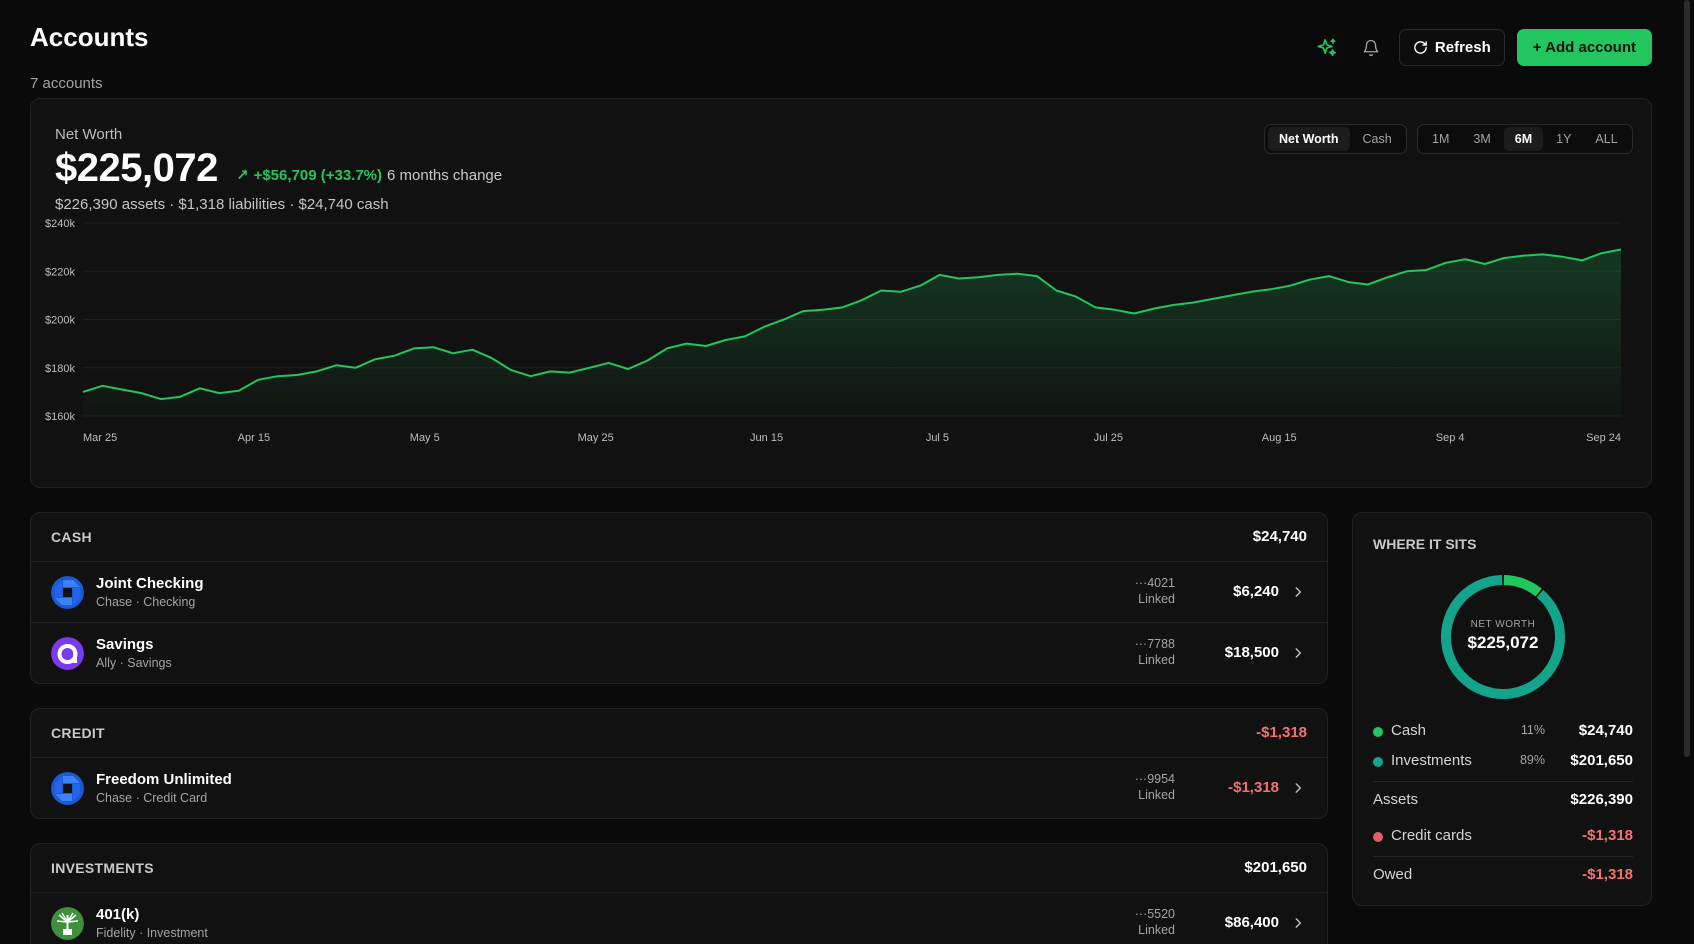 This screenshot has width=1694, height=944. I want to click on time-range-toggle: 1M 3M 6M 1Y ALL, so click(1525, 139).